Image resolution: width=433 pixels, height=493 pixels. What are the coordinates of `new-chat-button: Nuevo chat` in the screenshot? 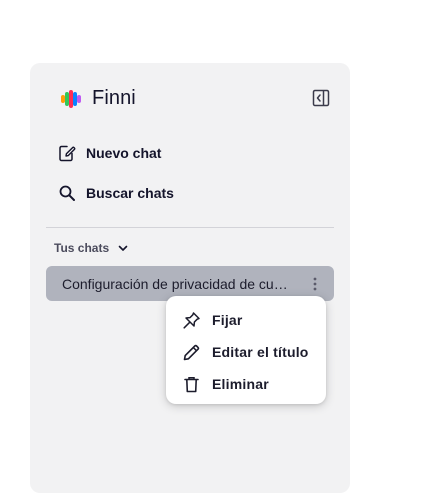 It's located at (109, 153).